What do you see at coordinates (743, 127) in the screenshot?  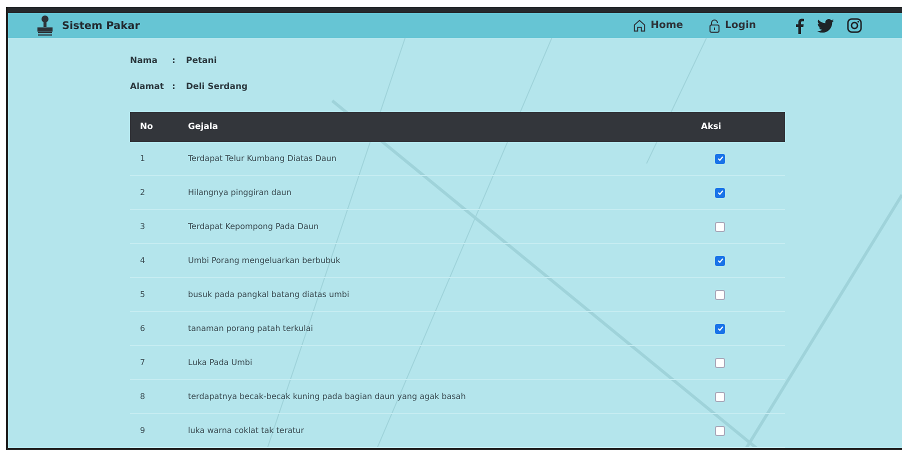 I see `column-header: Aksi` at bounding box center [743, 127].